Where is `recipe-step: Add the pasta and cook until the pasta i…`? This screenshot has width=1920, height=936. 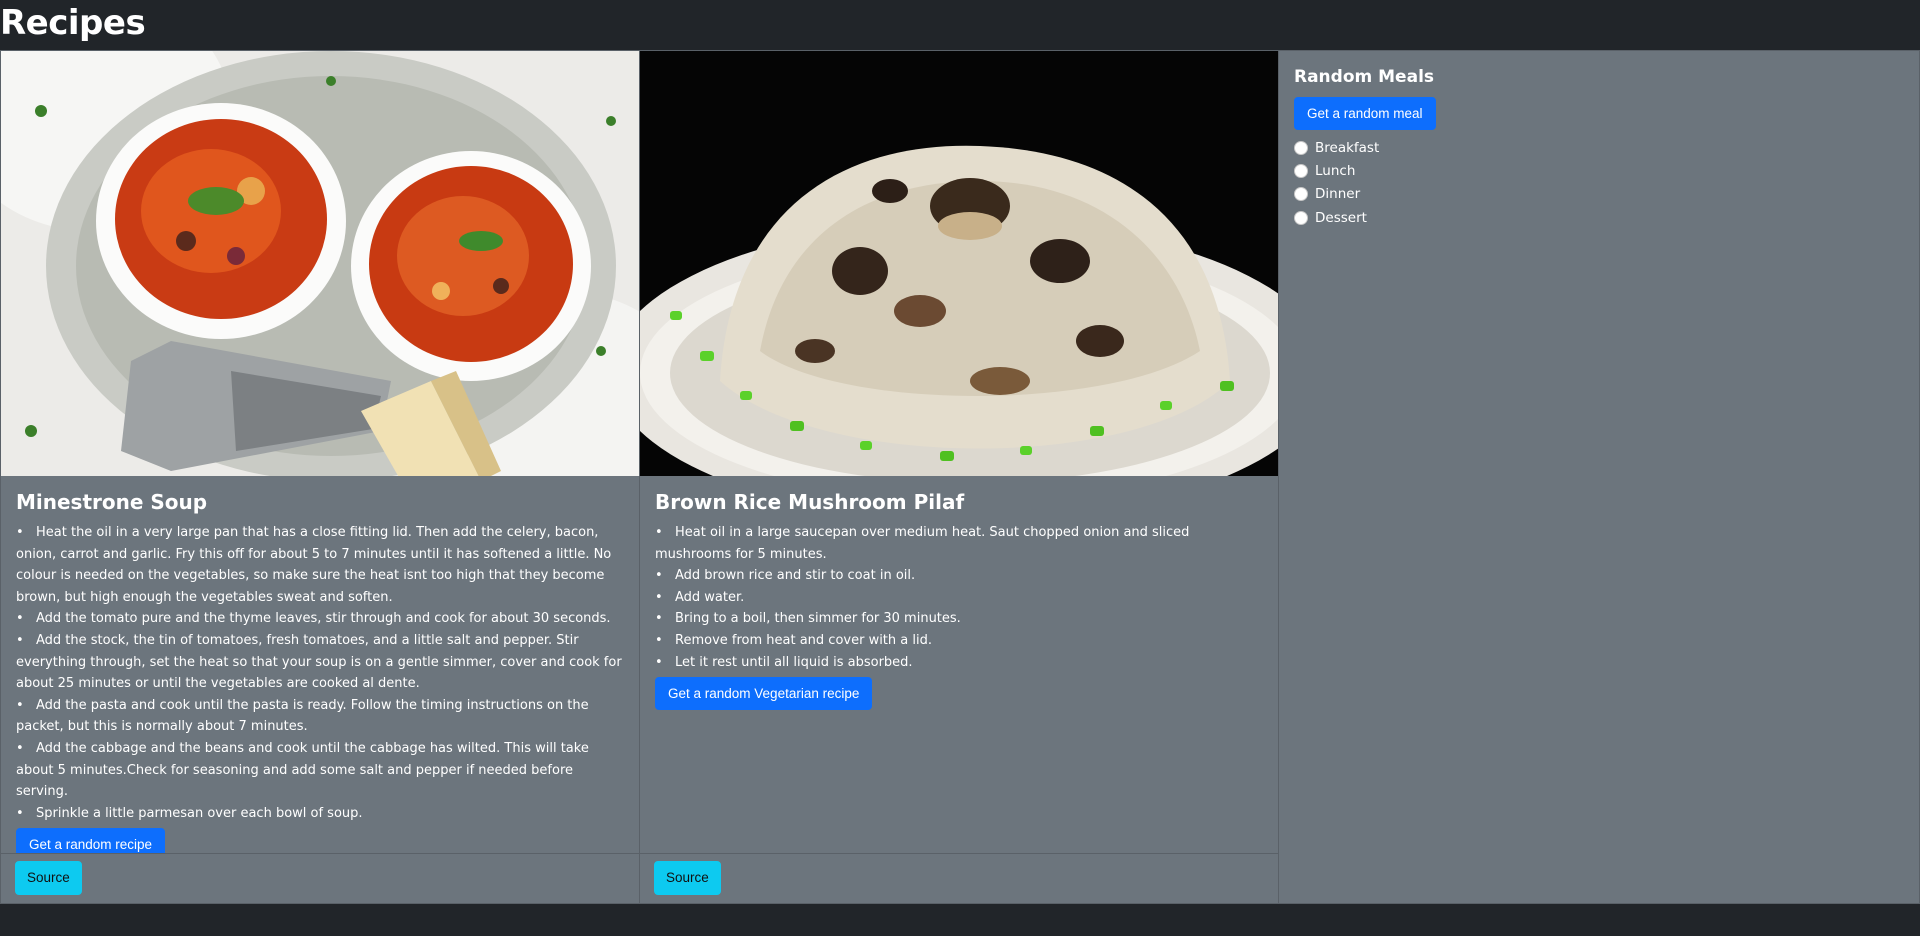
recipe-step: Add the pasta and cook until the pasta i… is located at coordinates (320, 716).